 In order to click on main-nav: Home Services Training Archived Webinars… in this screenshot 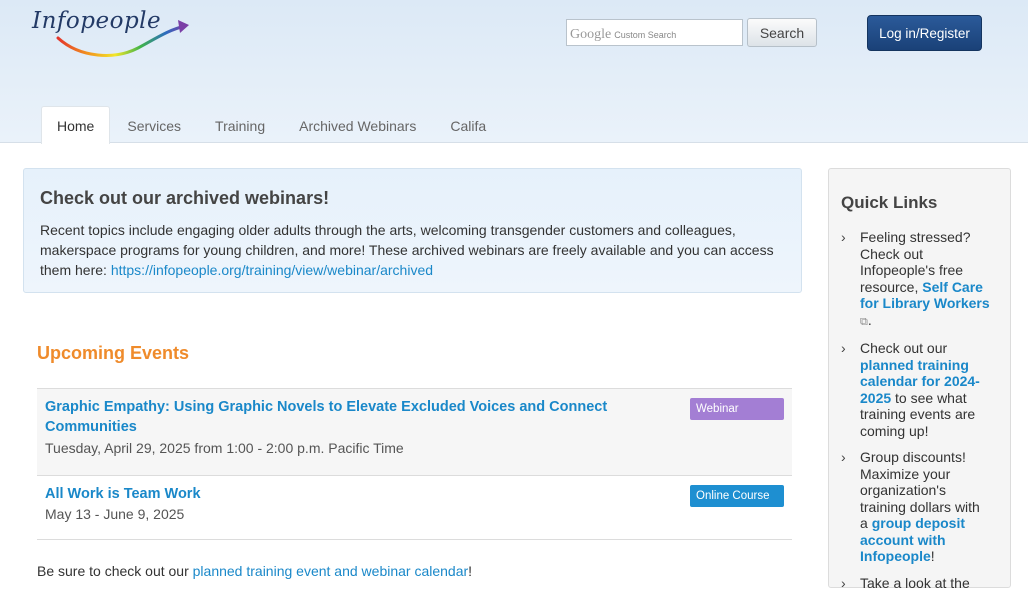, I will do `click(272, 125)`.